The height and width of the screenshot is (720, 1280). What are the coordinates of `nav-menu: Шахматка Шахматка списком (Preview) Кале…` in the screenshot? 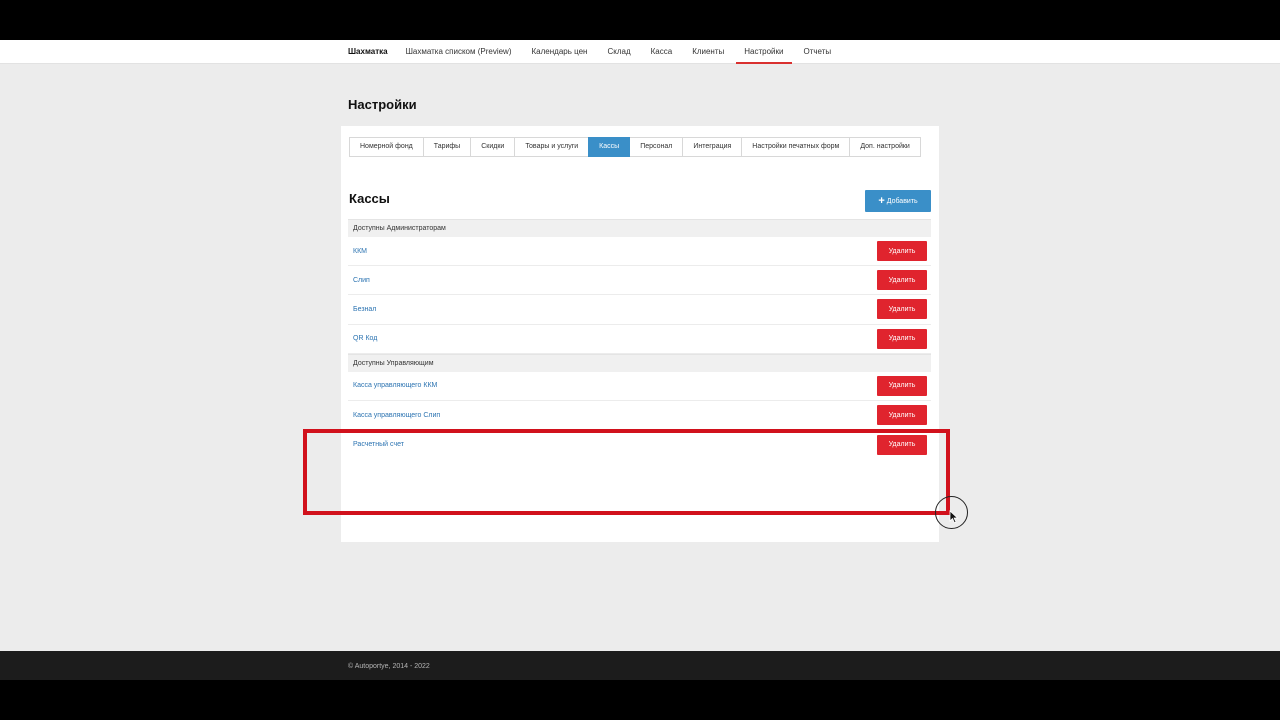 It's located at (591, 52).